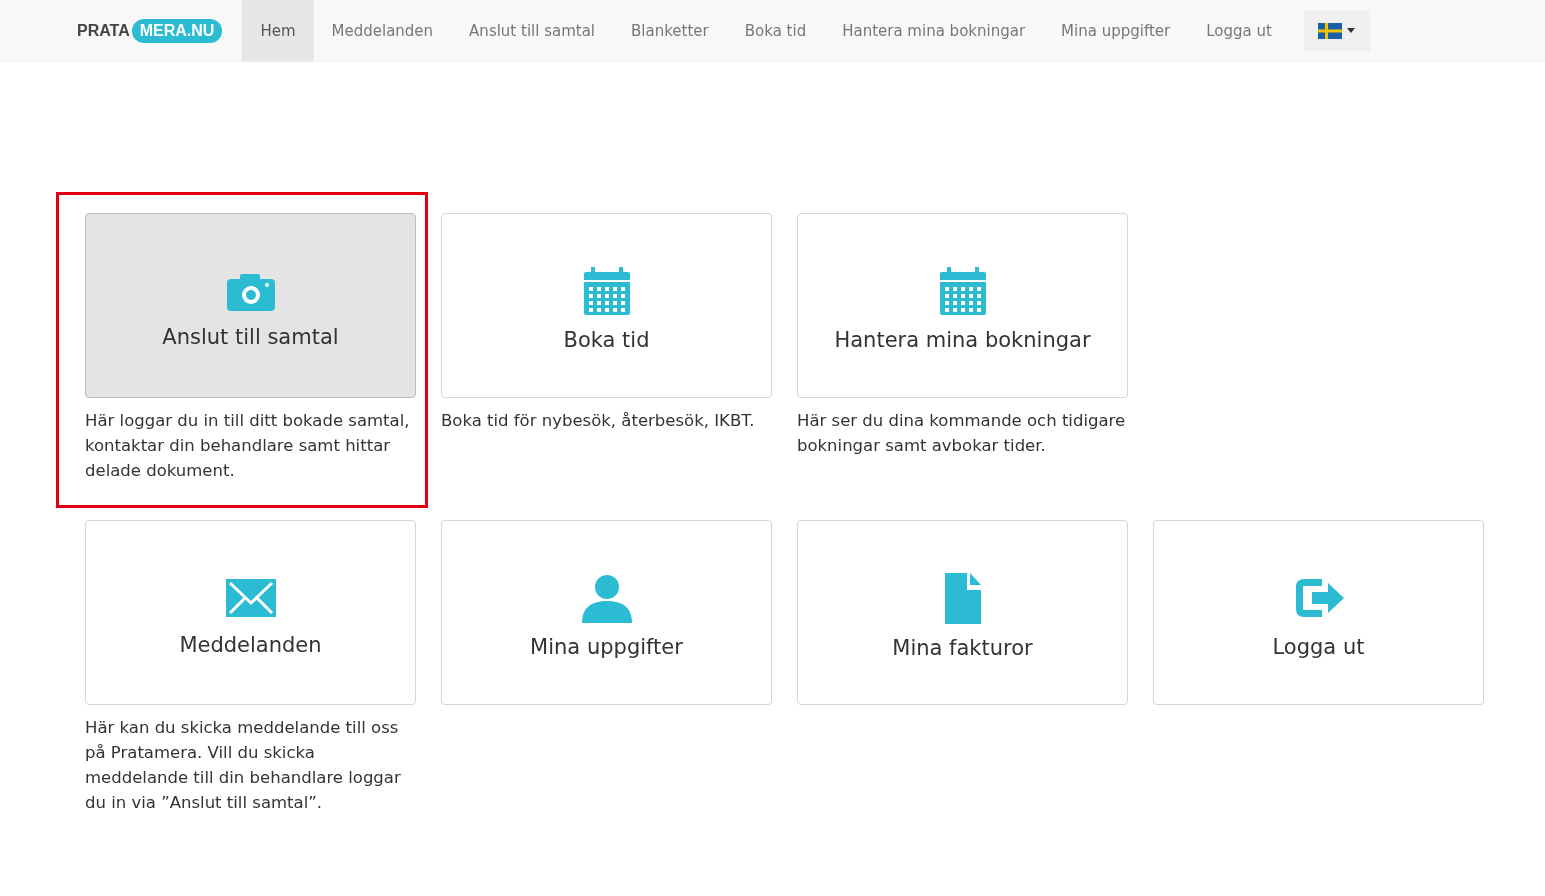 This screenshot has width=1545, height=896. I want to click on nav-link: Logga ut, so click(1239, 30).